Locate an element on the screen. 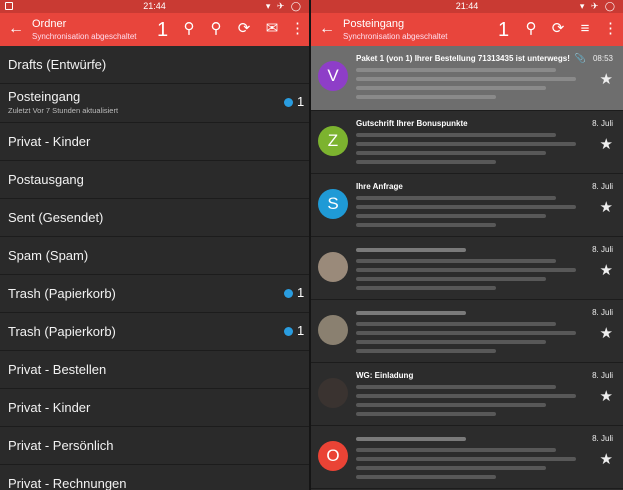 This screenshot has height=490, width=623. message-item: WG: Einladung 8. Juli ★ is located at coordinates (467, 394).